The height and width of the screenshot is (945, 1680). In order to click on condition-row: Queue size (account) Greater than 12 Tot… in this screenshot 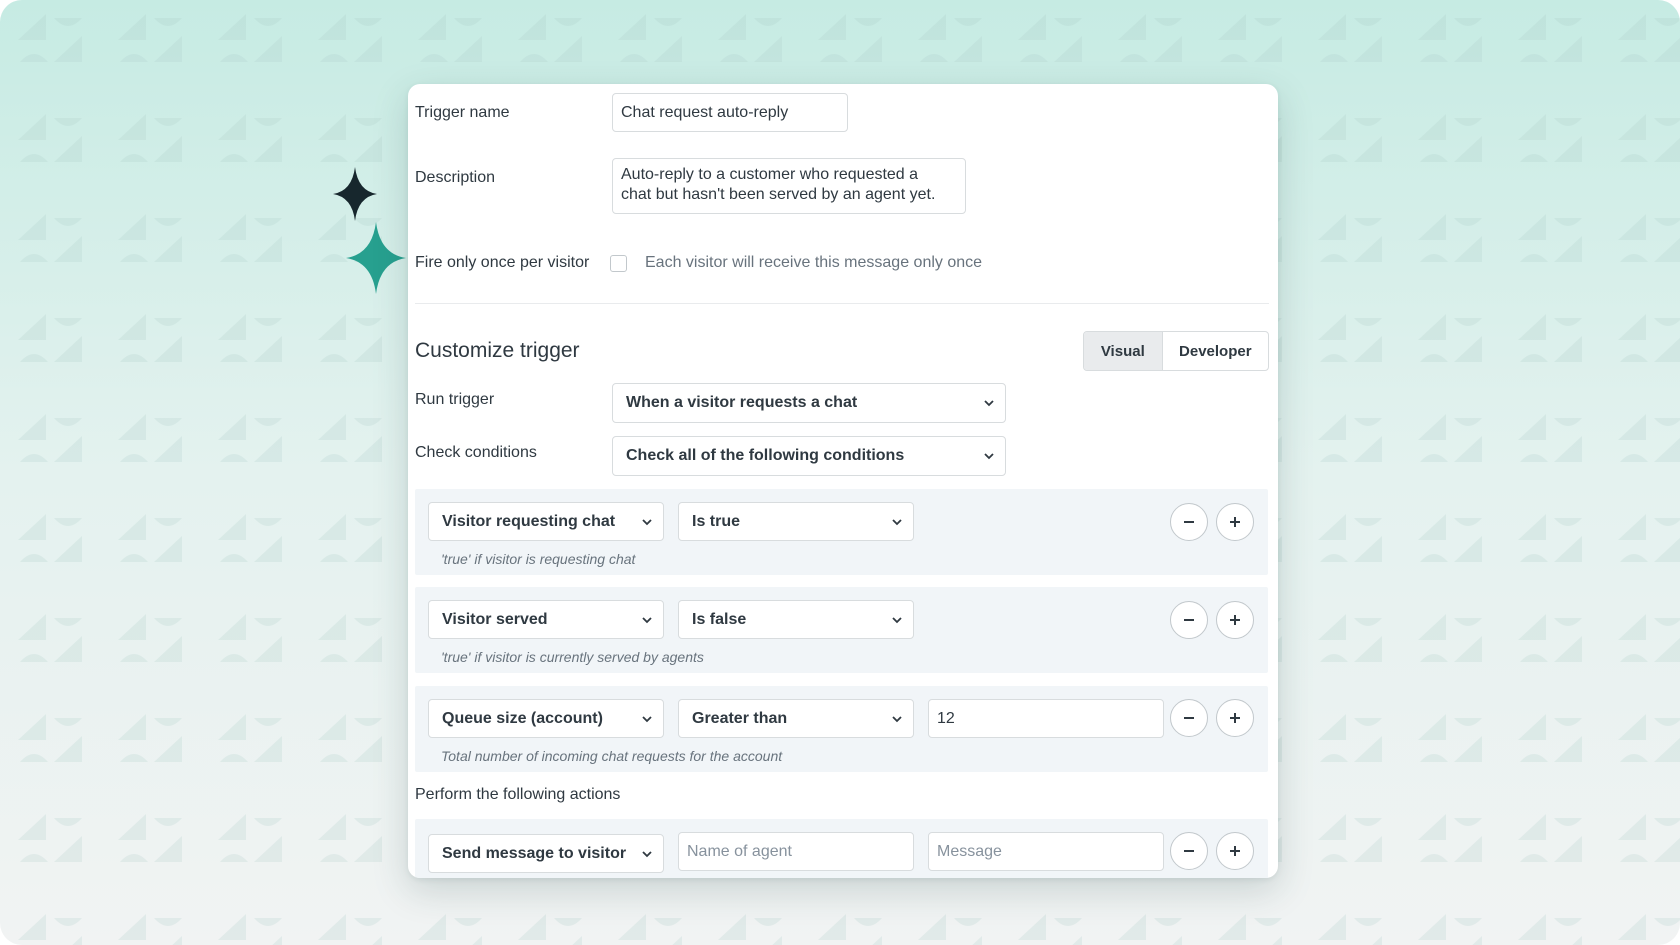, I will do `click(841, 729)`.